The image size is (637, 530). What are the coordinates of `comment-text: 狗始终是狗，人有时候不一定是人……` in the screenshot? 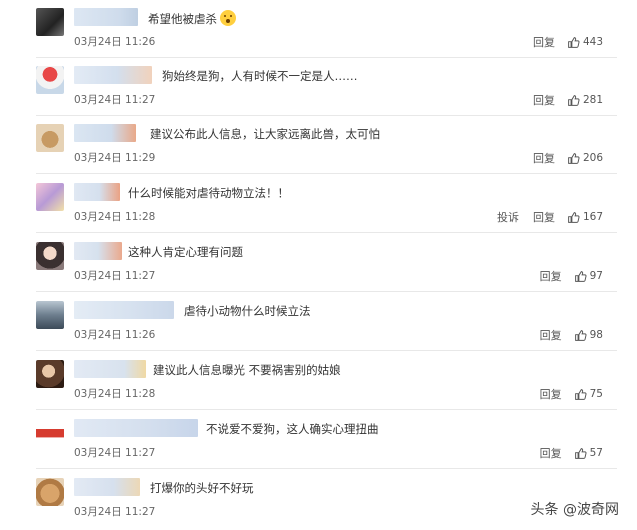 It's located at (260, 76).